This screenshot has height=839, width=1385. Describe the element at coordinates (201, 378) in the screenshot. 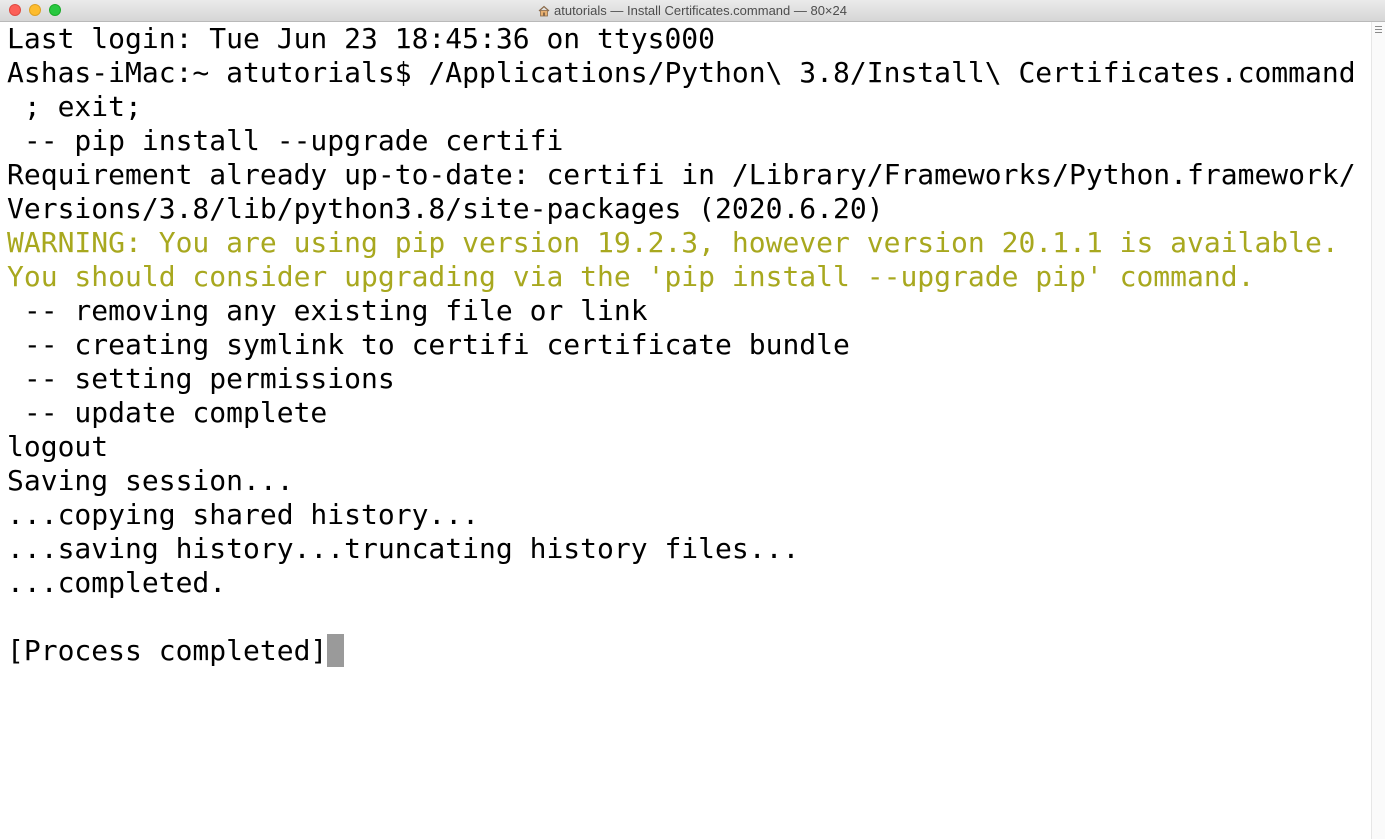

I see `terminal-line: -- setting permissions` at that location.